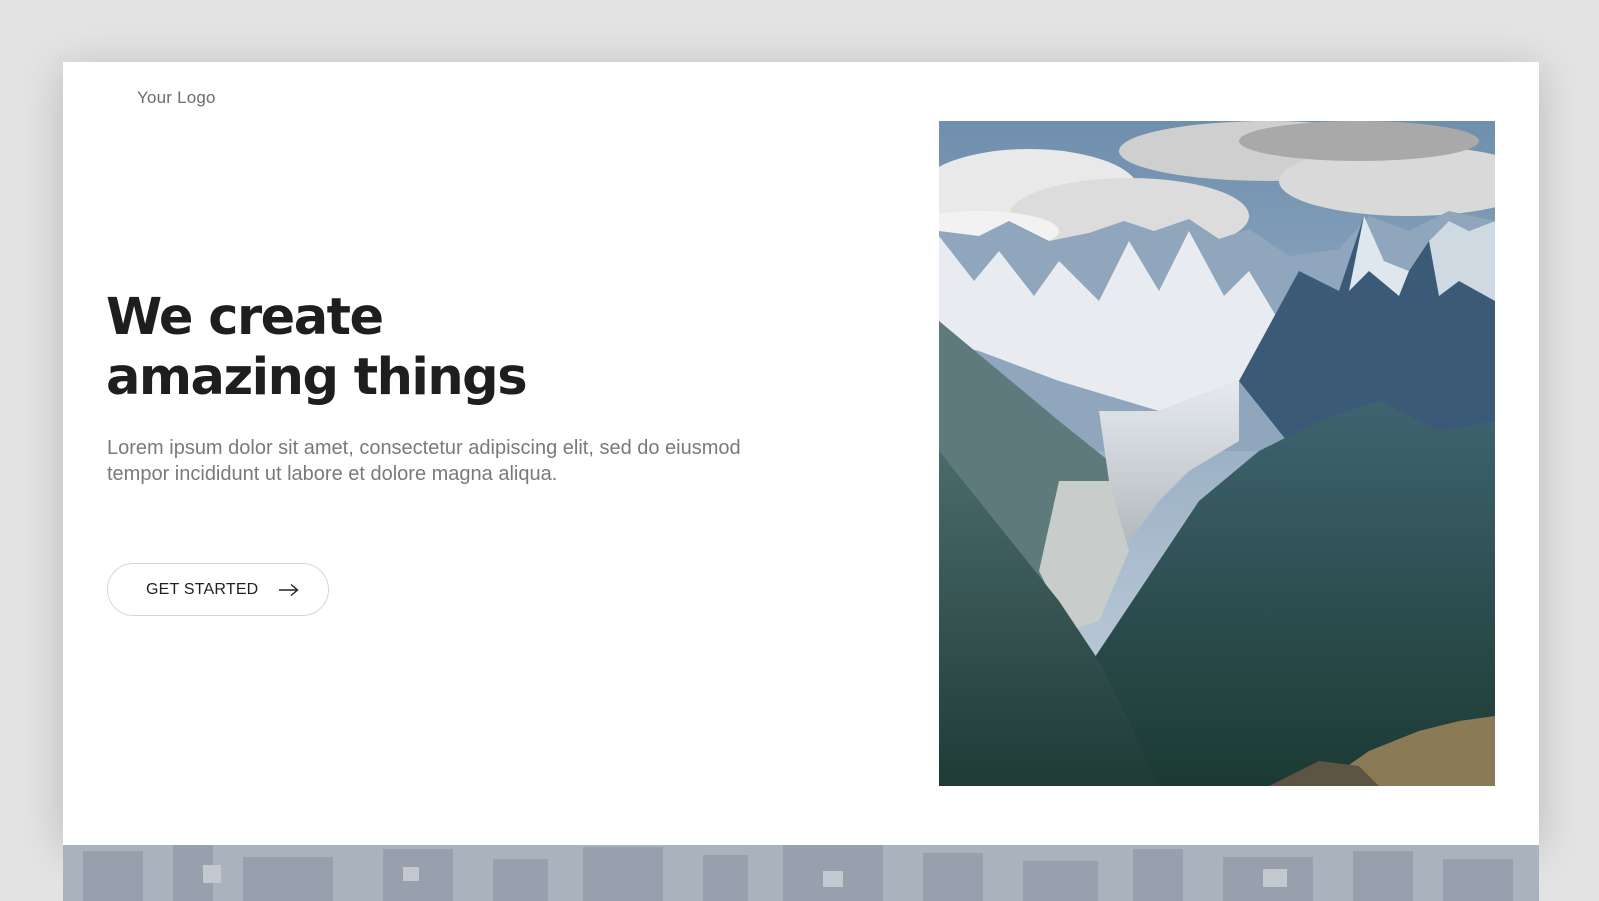 This screenshot has width=1599, height=901. I want to click on hero-title-line-1: We create, so click(245, 317).